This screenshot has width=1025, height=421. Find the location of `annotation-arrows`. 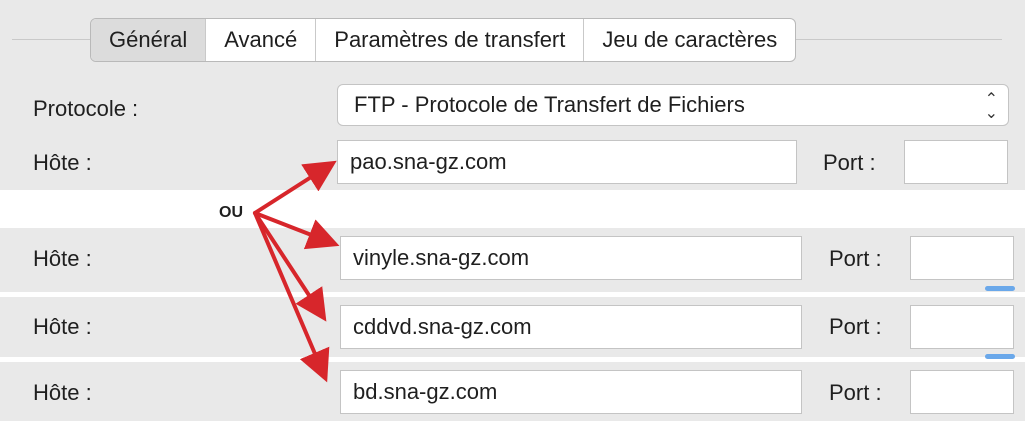

annotation-arrows is located at coordinates (296, 271).